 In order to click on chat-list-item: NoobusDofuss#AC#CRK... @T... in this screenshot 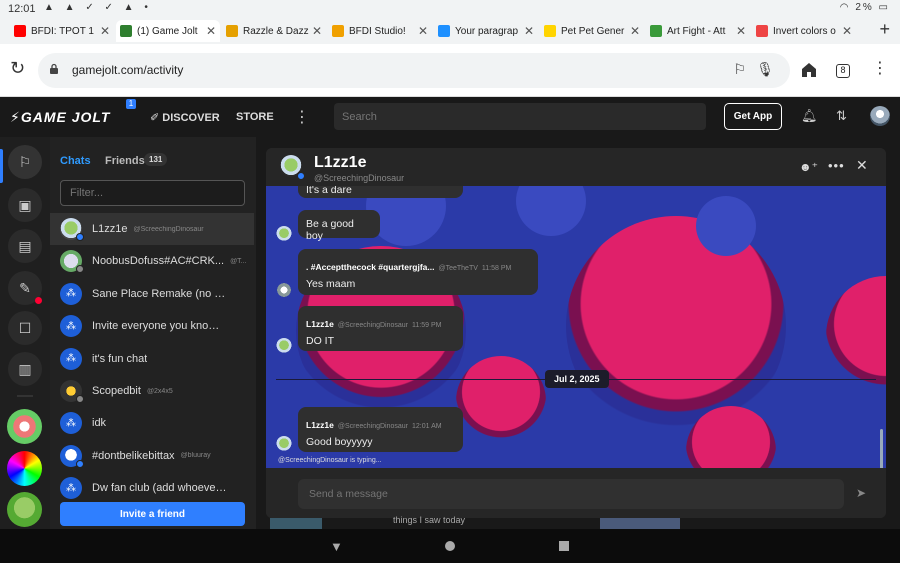, I will do `click(152, 261)`.